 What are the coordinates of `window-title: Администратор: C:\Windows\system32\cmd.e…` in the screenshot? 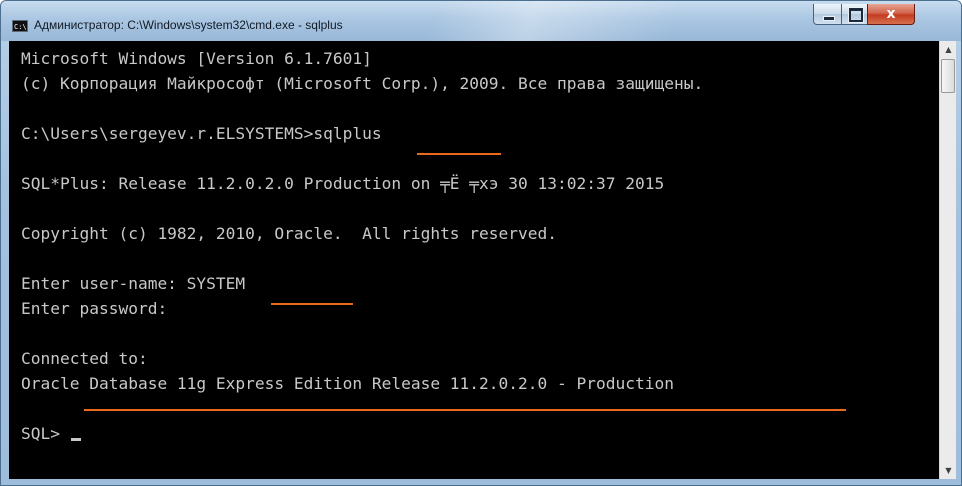 It's located at (188, 25).